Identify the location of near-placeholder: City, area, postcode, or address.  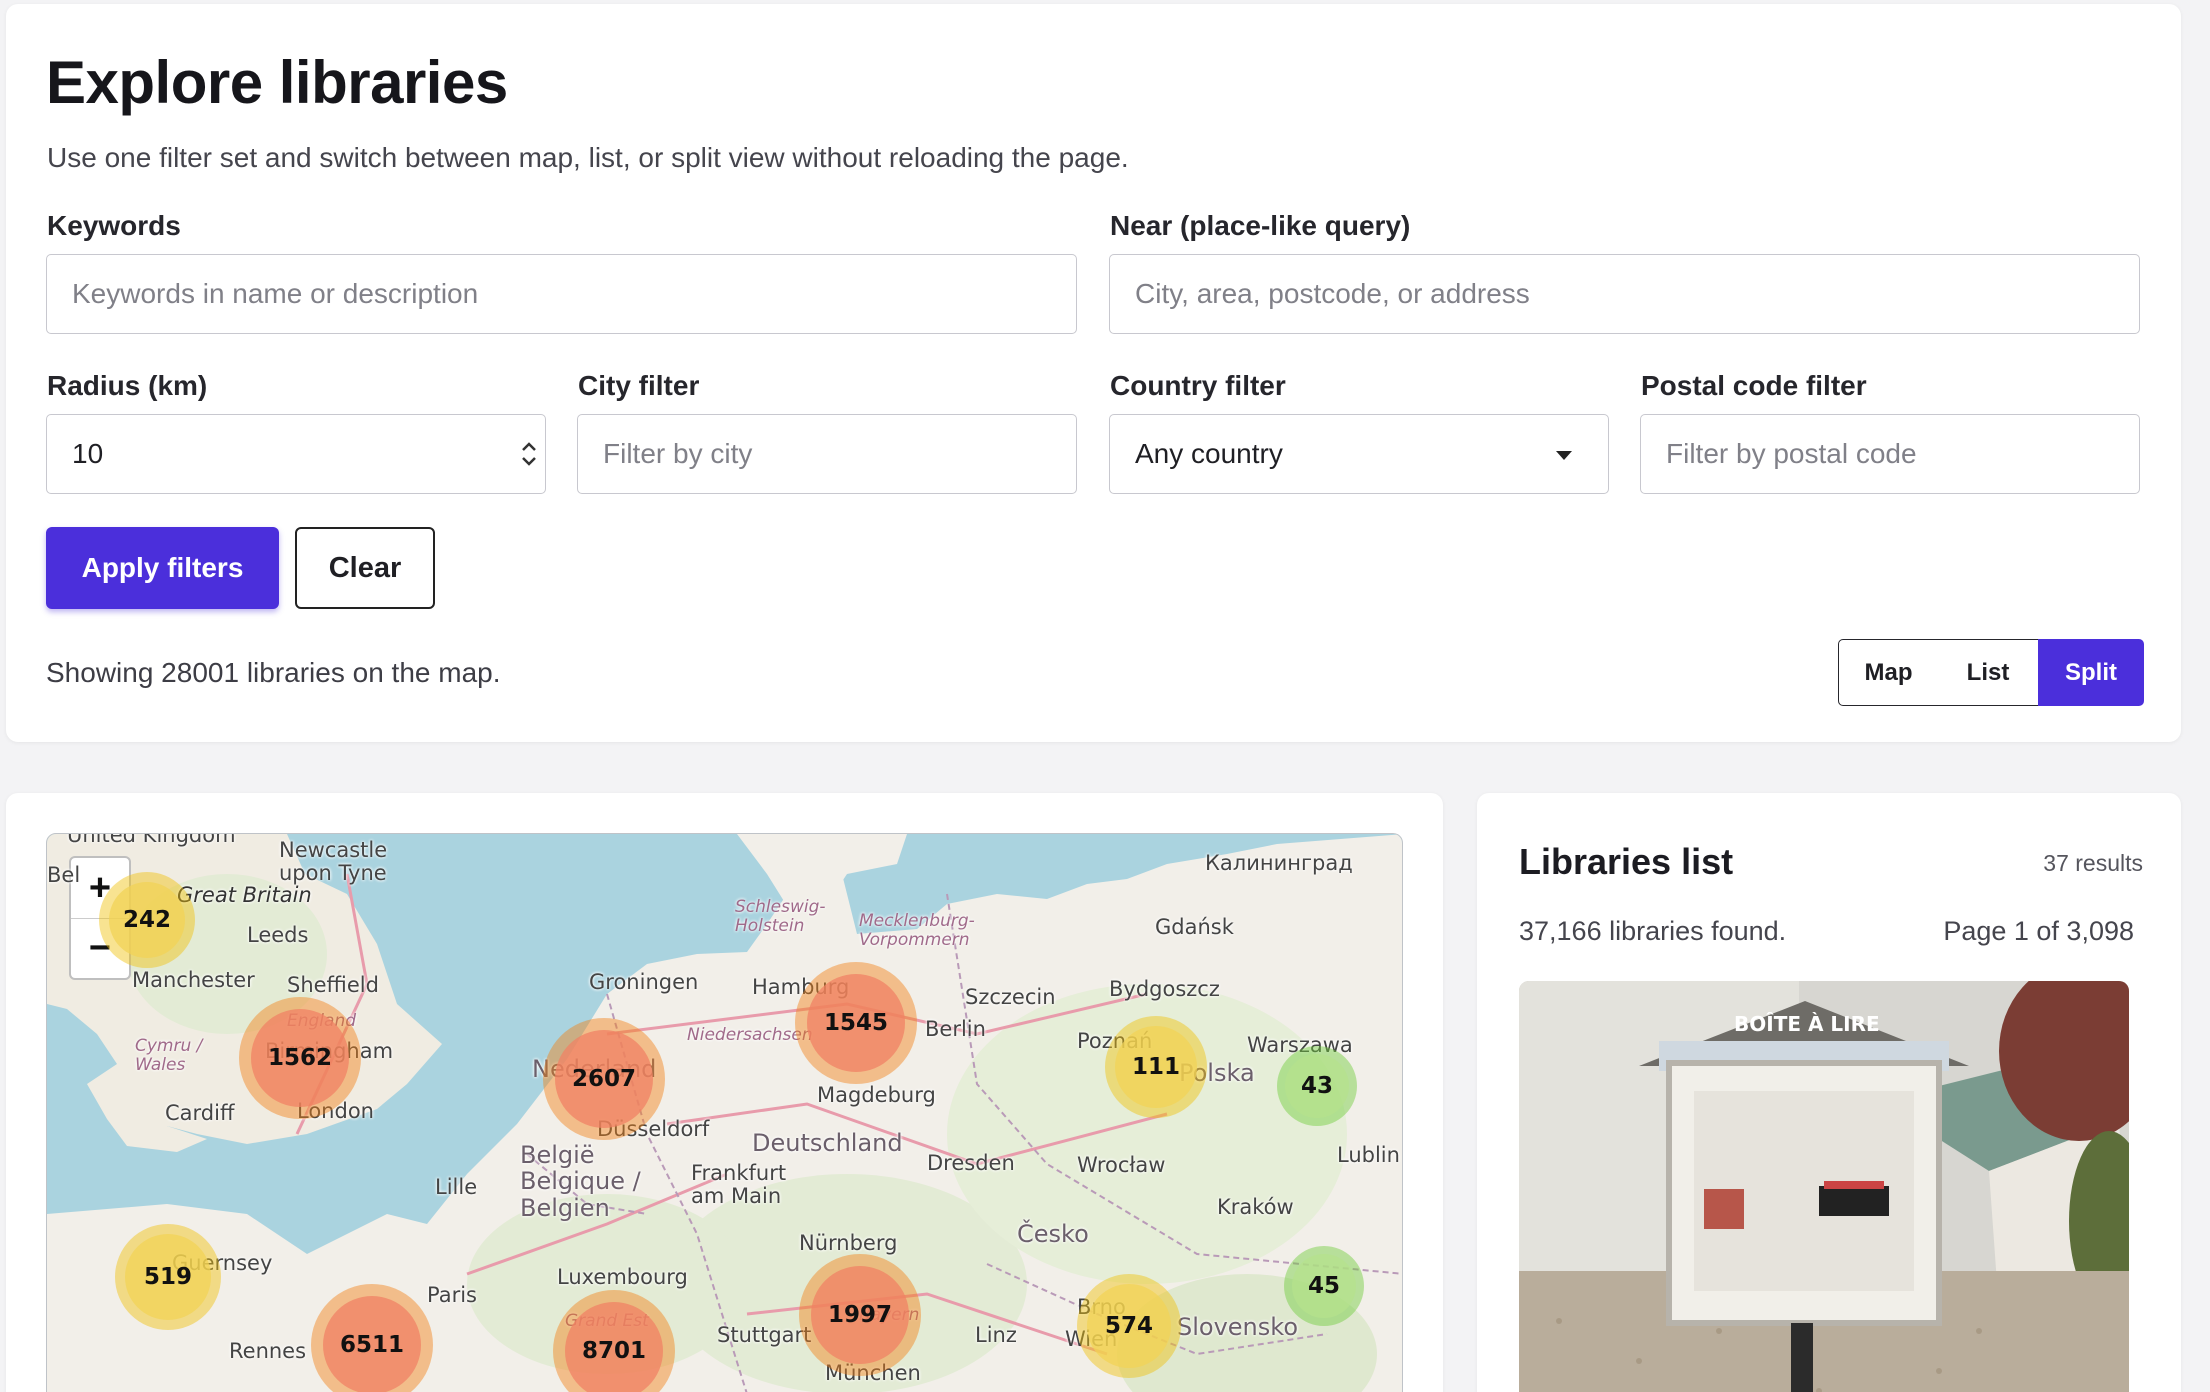
(1332, 293).